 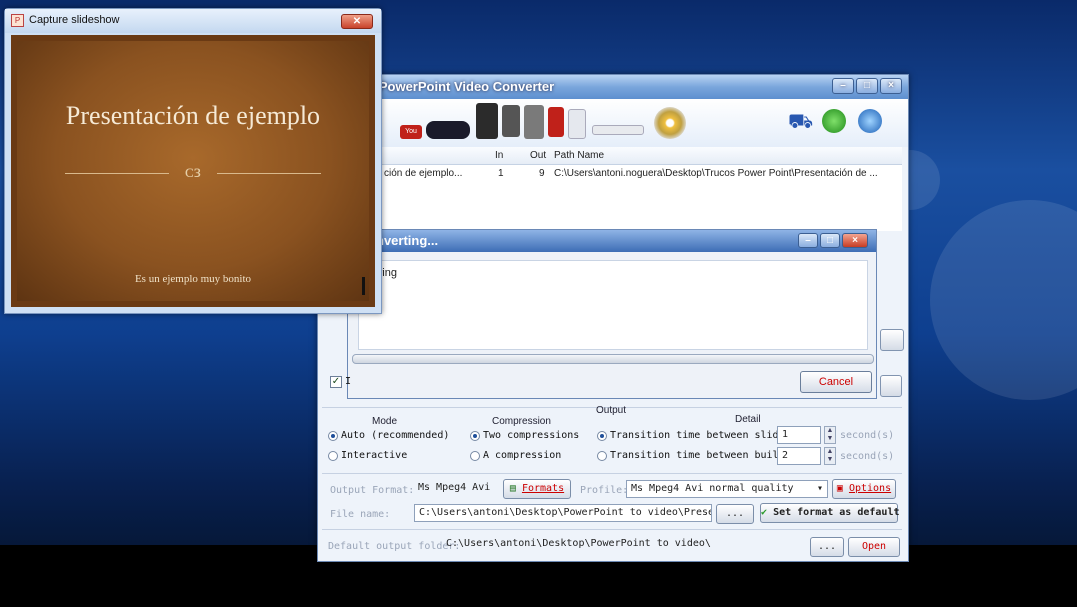 I want to click on transition-slides-label: Transition time between slides, so click(x=700, y=435).